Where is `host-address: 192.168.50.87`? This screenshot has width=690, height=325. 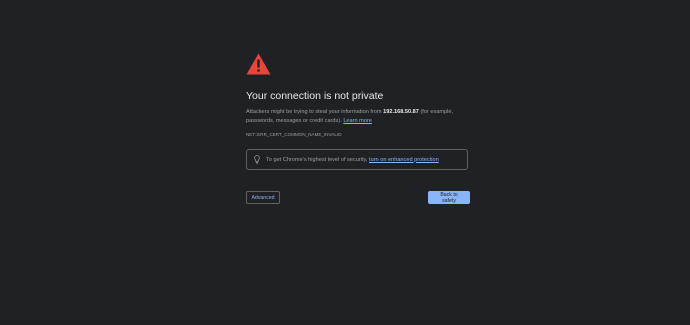 host-address: 192.168.50.87 is located at coordinates (401, 112).